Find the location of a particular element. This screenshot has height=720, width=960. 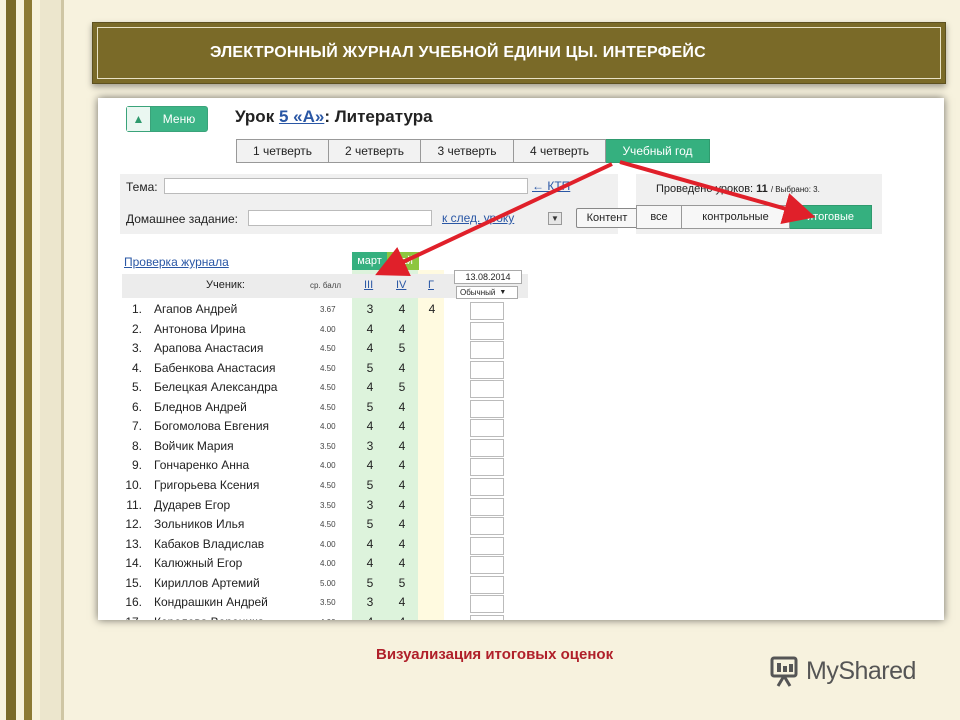

row-number: 2. is located at coordinates (136, 328).